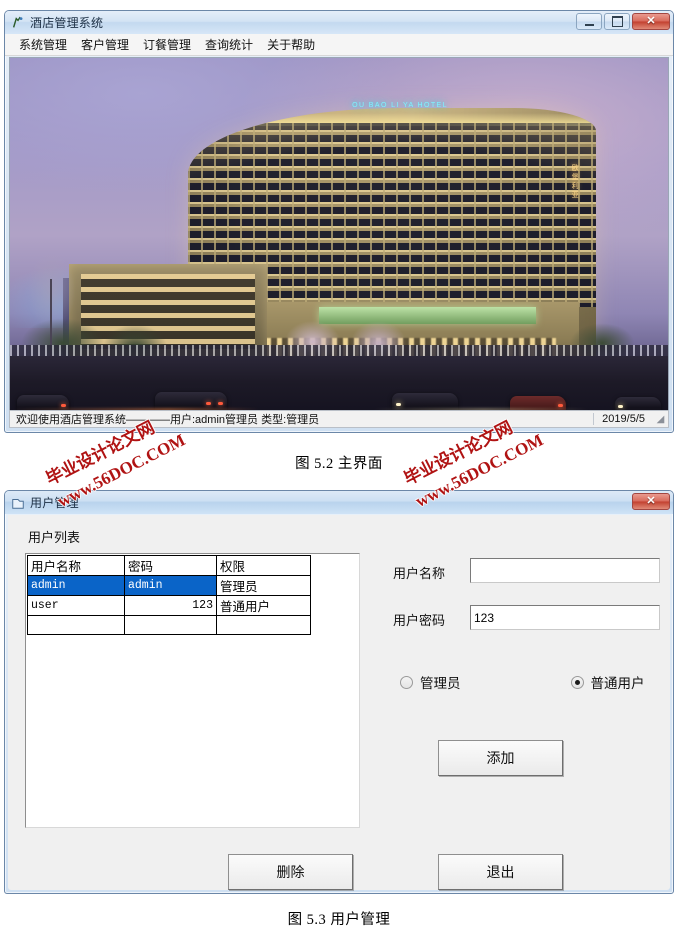 The image size is (678, 942). I want to click on user-window-titlebar: 用户管理 ✕, so click(339, 502).